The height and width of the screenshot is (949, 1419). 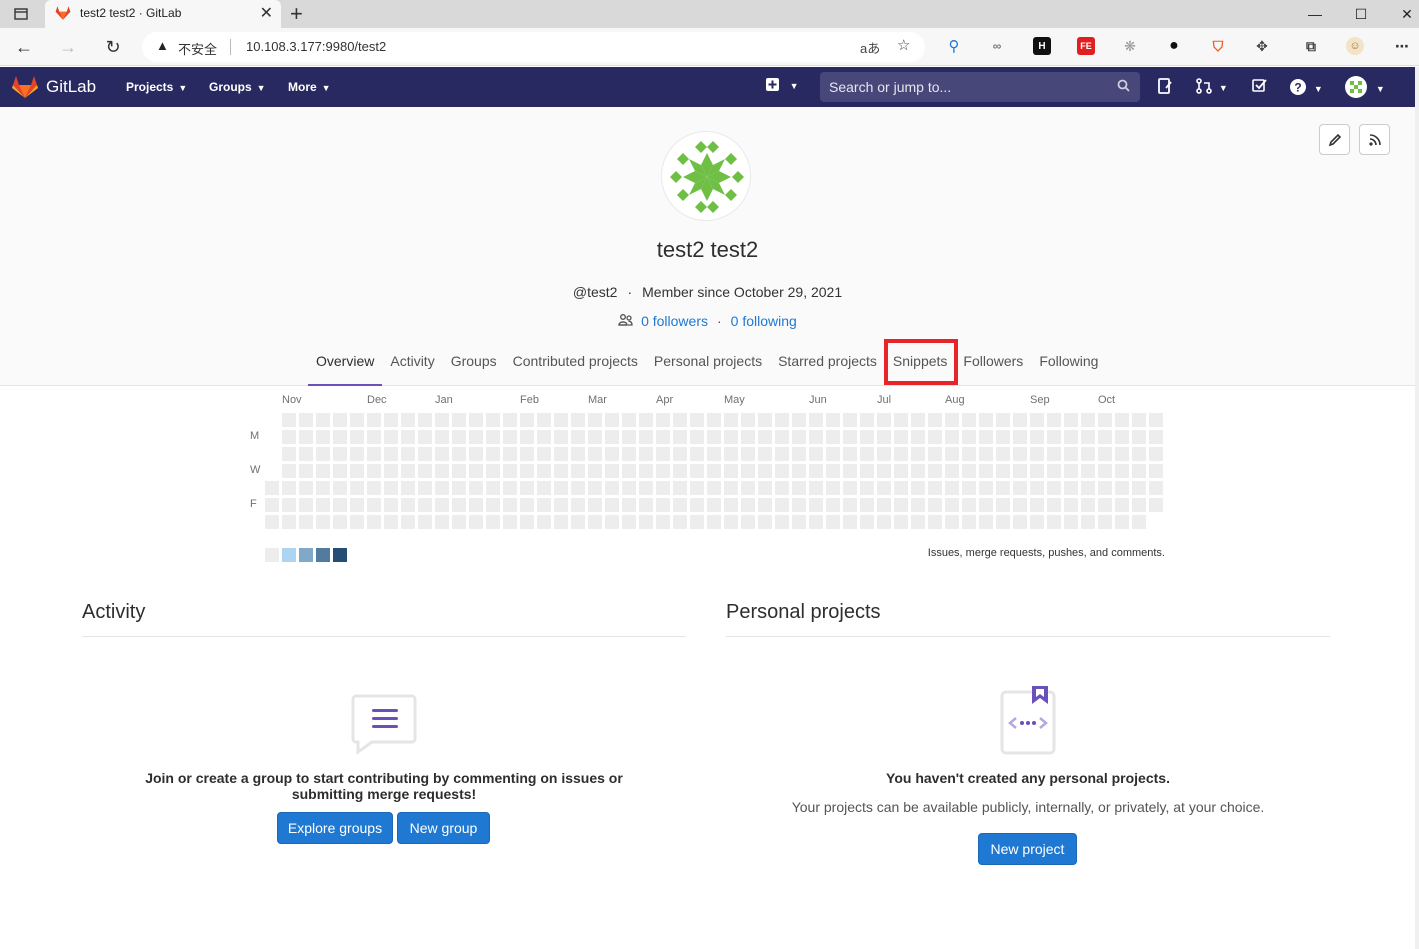 What do you see at coordinates (1042, 46) in the screenshot?
I see `extension-h-icon: H` at bounding box center [1042, 46].